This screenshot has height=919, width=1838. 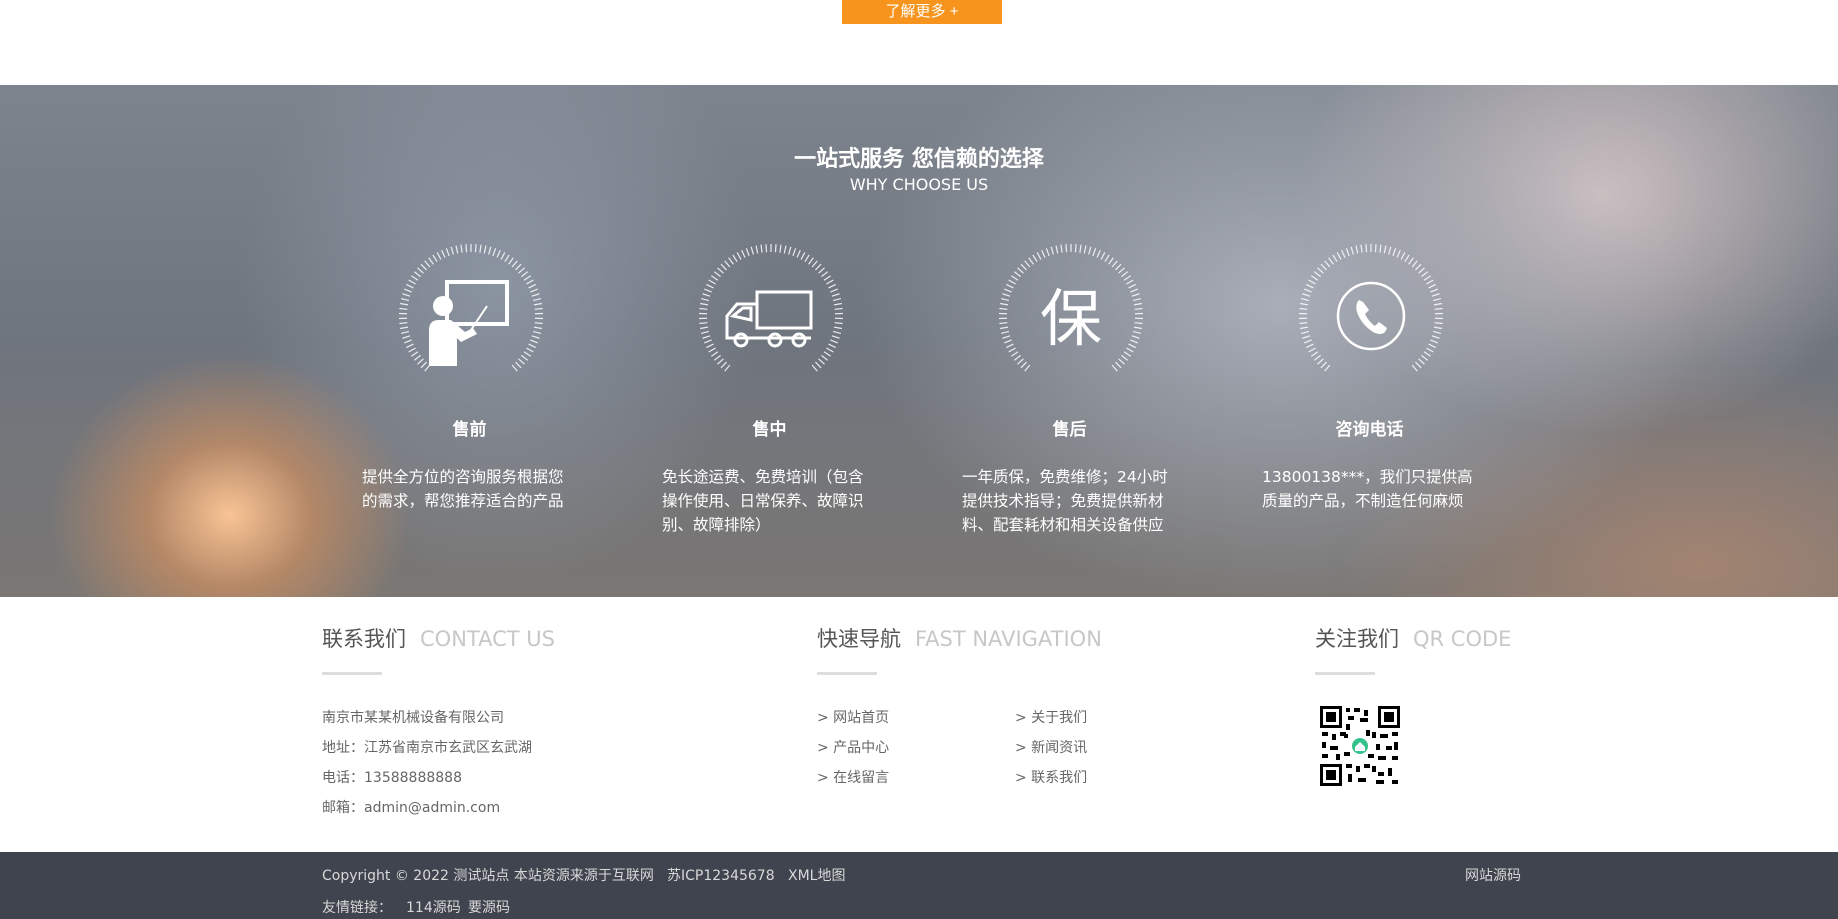 What do you see at coordinates (488, 876) in the screenshot?
I see `copyright-text: Copyright © 2022 测试站点 本站资源来源于互联网` at bounding box center [488, 876].